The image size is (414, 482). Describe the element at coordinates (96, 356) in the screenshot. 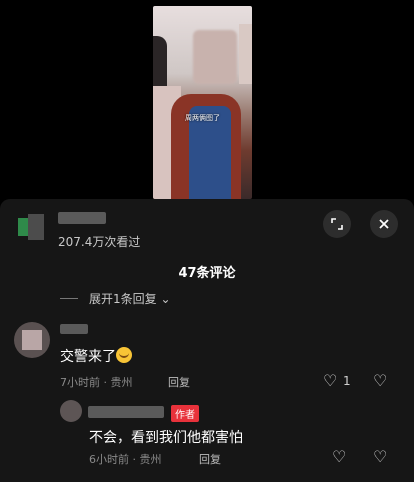

I see `comment-text: 交警来了` at that location.